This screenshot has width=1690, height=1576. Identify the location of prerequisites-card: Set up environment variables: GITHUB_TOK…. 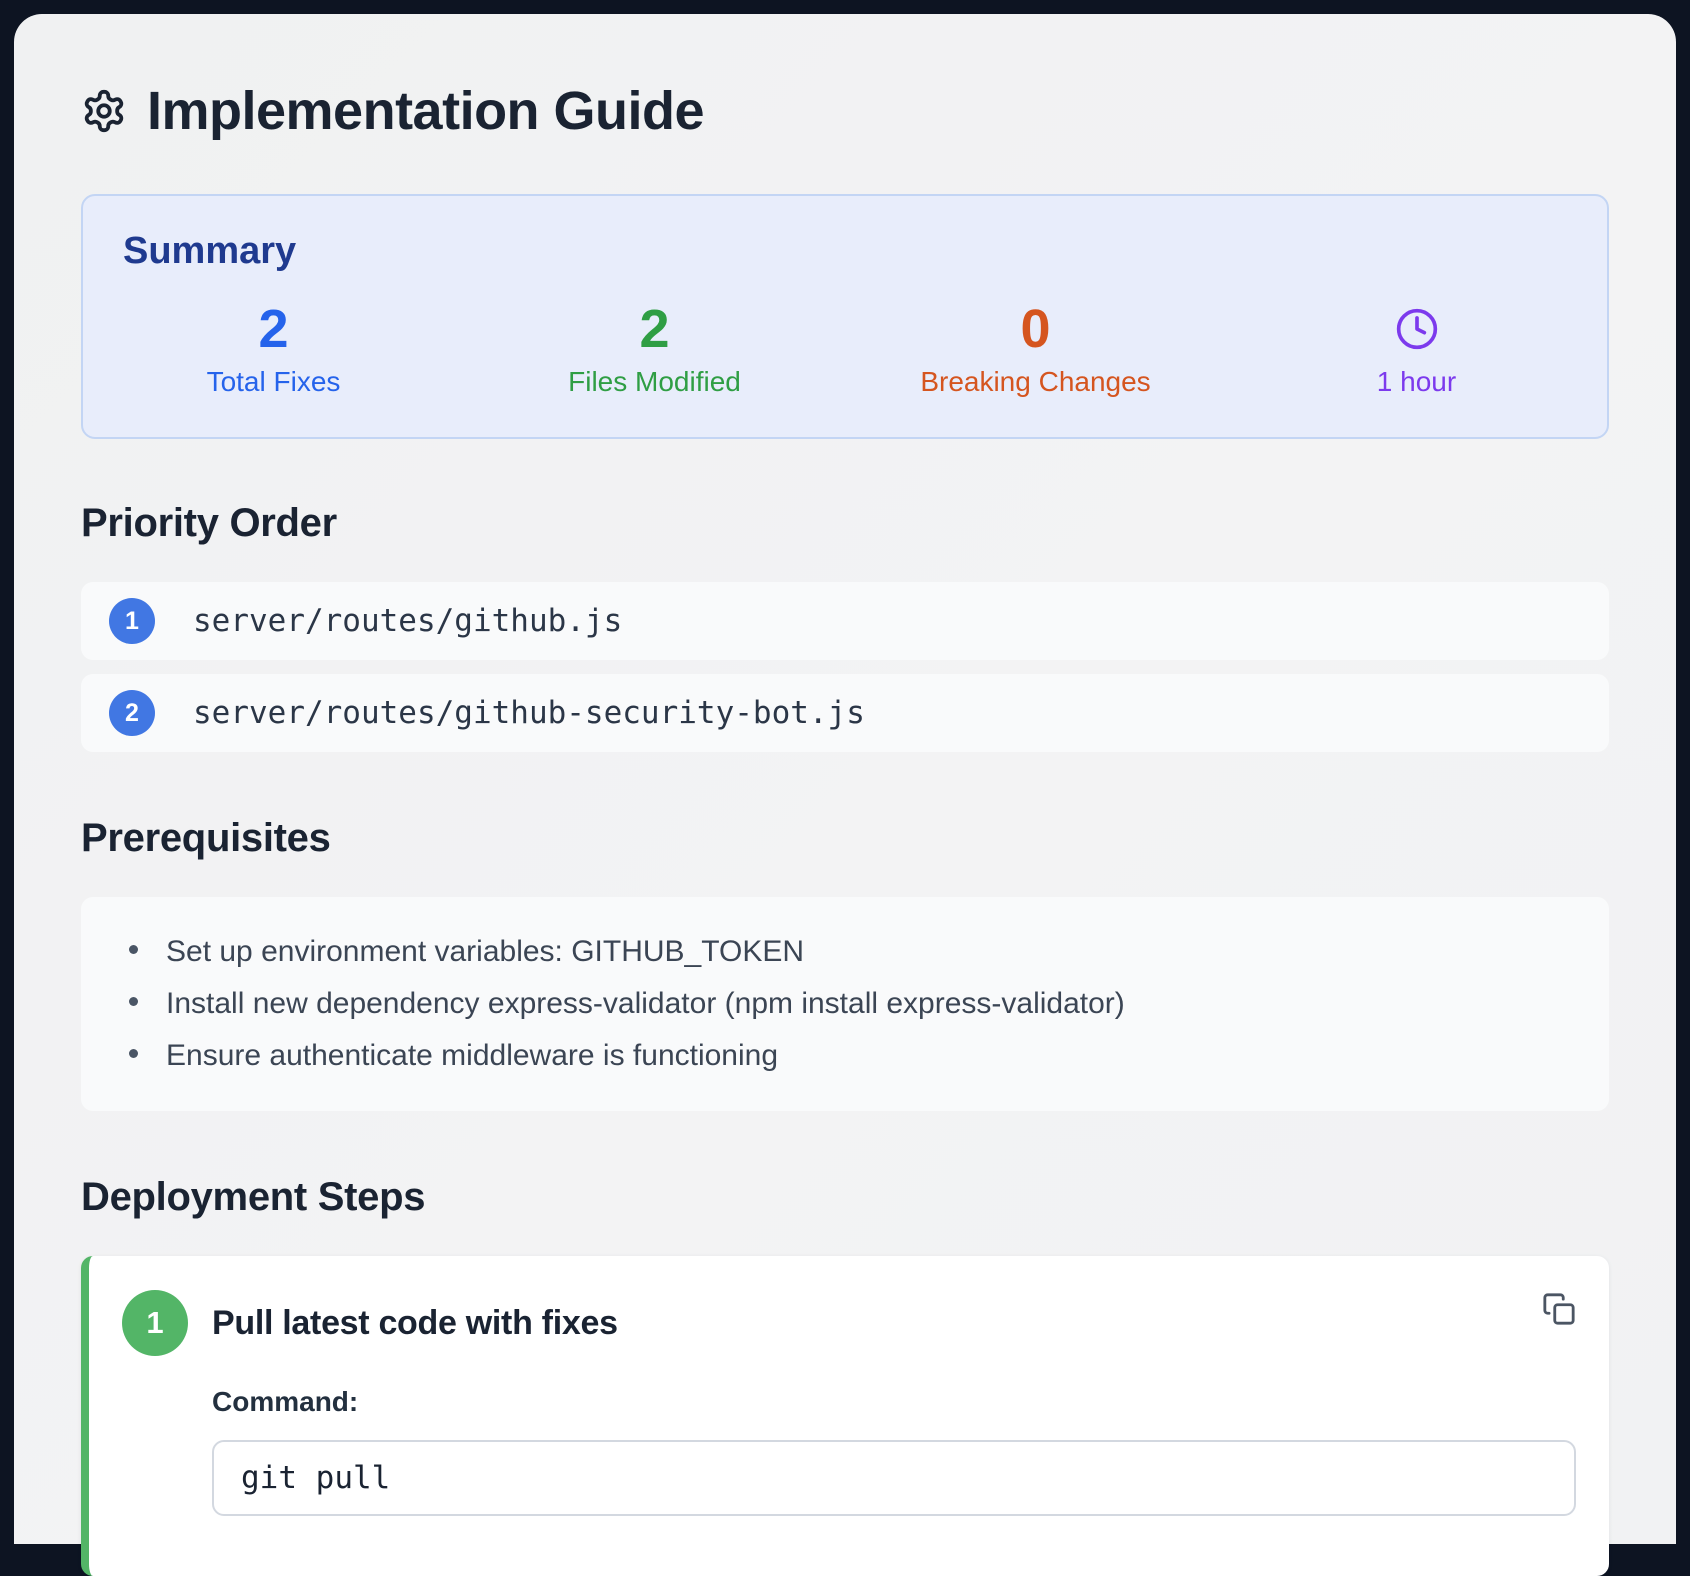
(845, 1004).